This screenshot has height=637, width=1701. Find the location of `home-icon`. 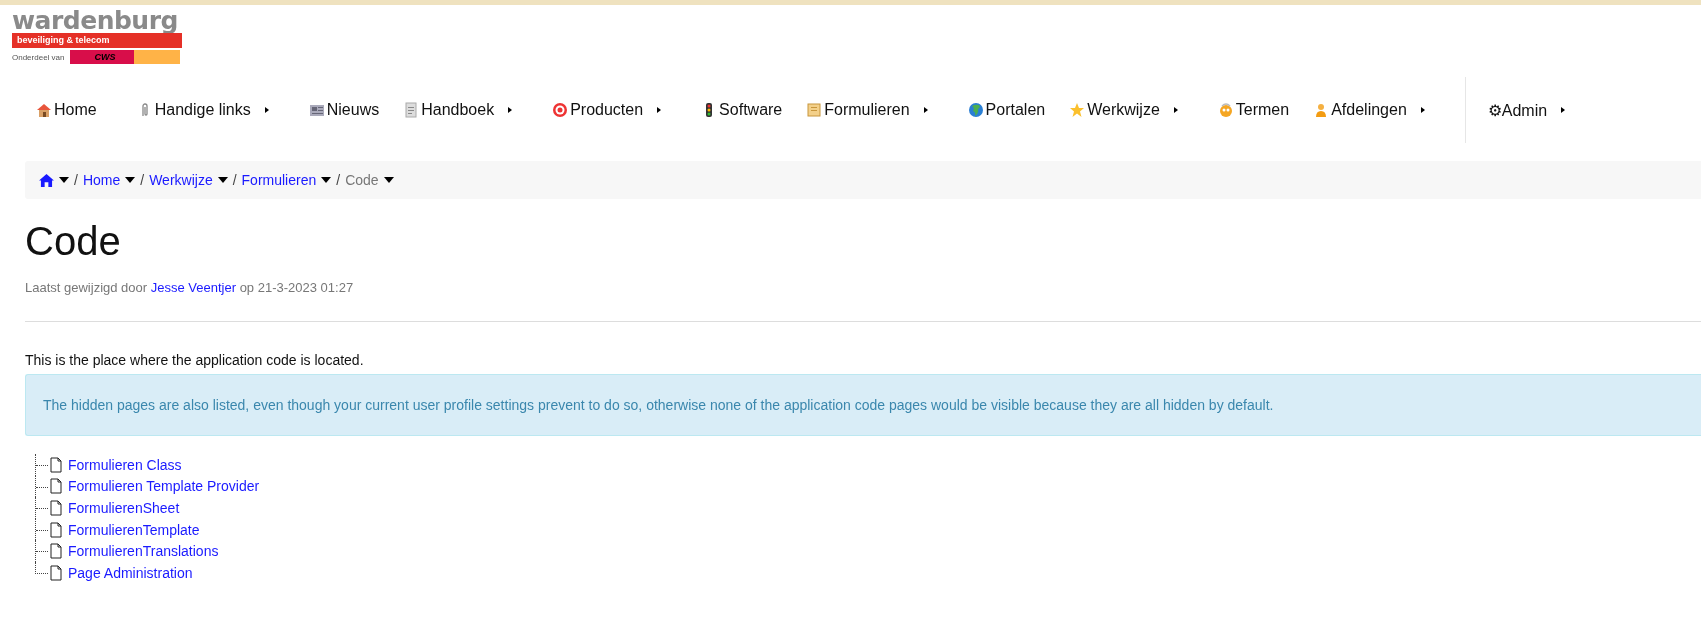

home-icon is located at coordinates (46, 180).